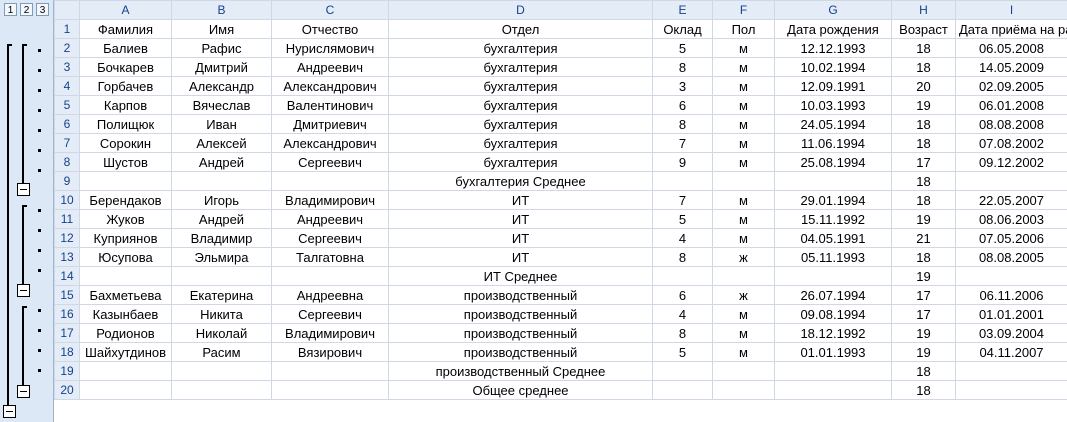 This screenshot has width=1067, height=422. Describe the element at coordinates (923, 295) in the screenshot. I see `cell-h15: 17` at that location.